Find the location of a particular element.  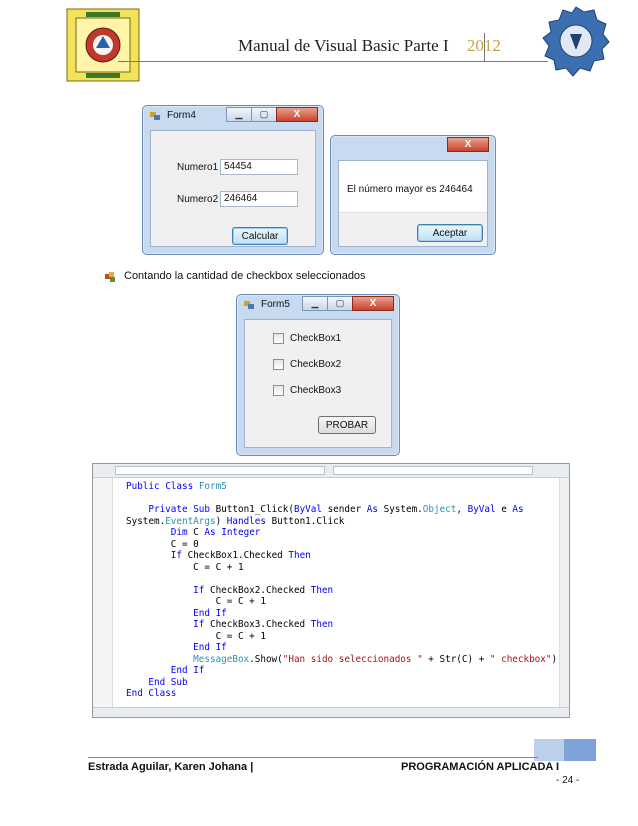

messagebox-window: X El número mayor es 246464 Aceptar is located at coordinates (413, 195).